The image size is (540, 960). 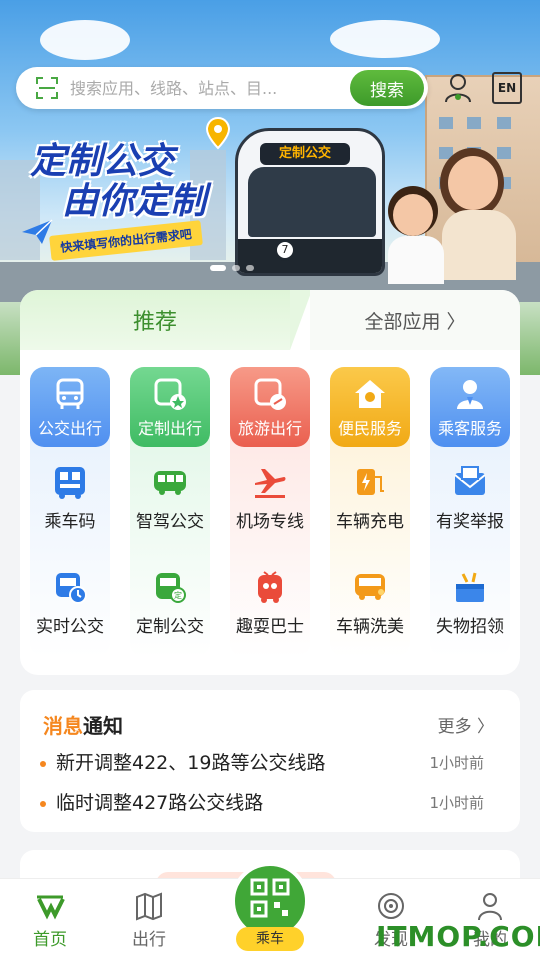 I want to click on qr-bus-icon, so click(x=70, y=483).